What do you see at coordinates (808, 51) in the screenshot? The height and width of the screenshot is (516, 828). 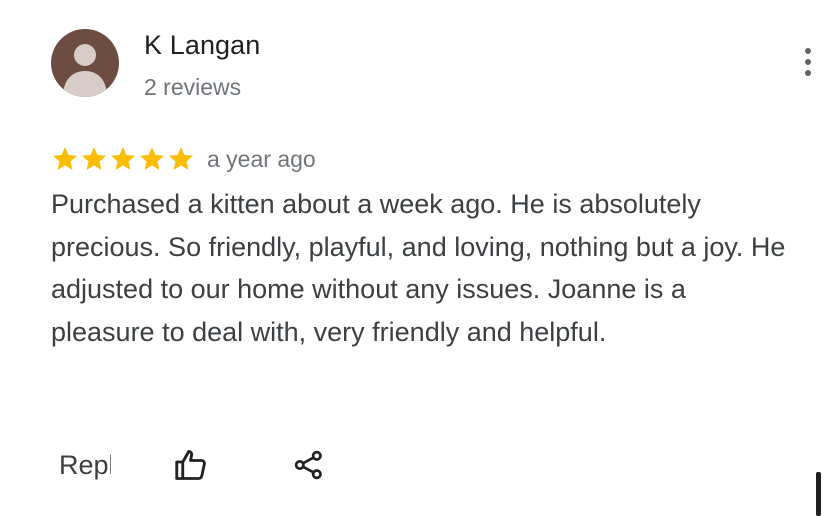 I see `more-vert-icon` at bounding box center [808, 51].